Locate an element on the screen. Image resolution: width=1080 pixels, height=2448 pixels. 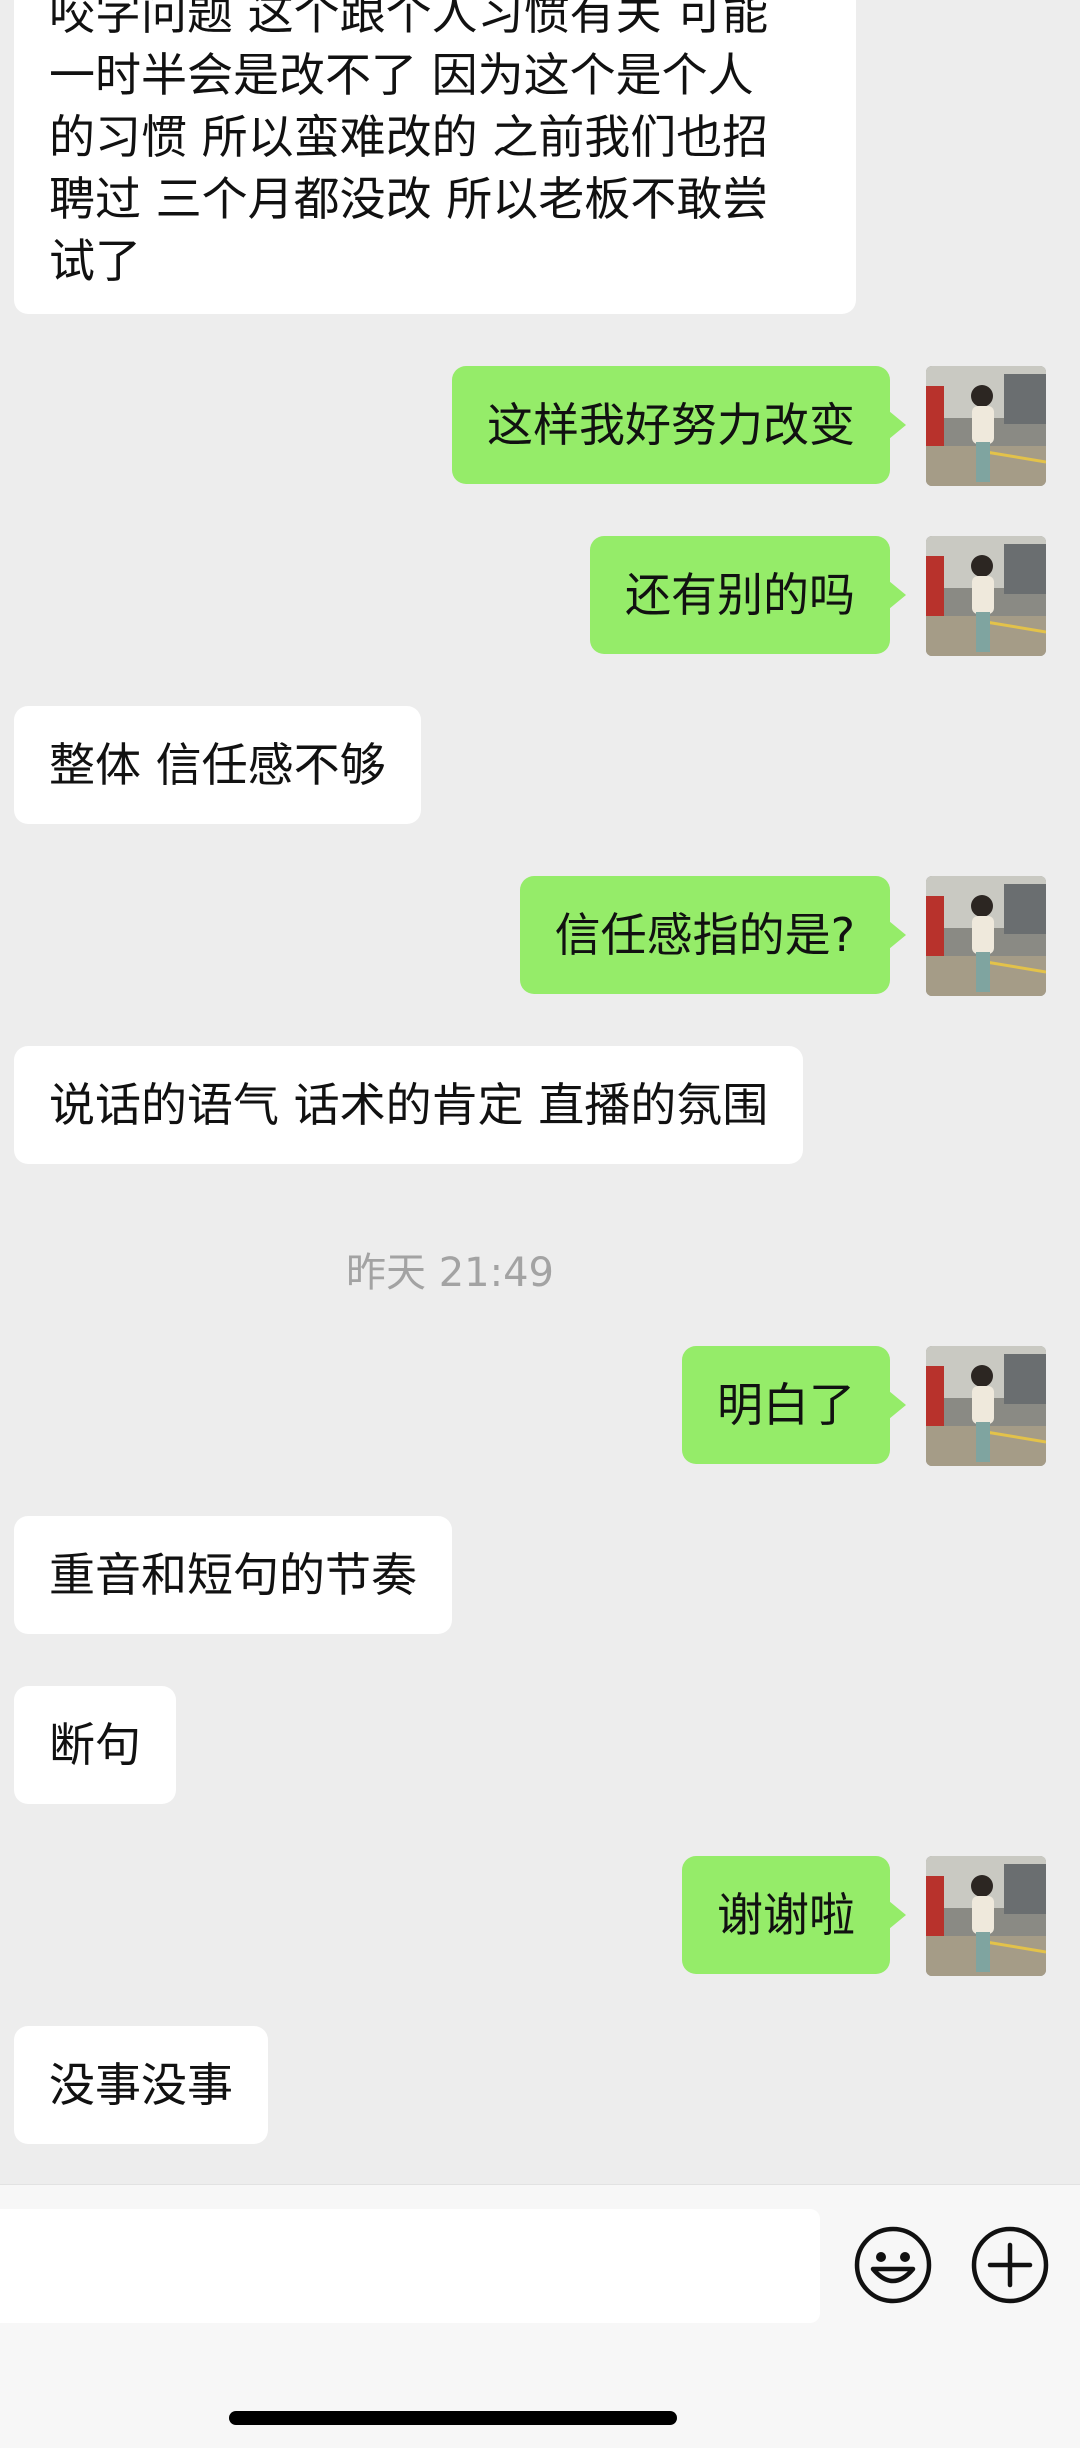
message-text: 明白了 is located at coordinates (786, 1405).